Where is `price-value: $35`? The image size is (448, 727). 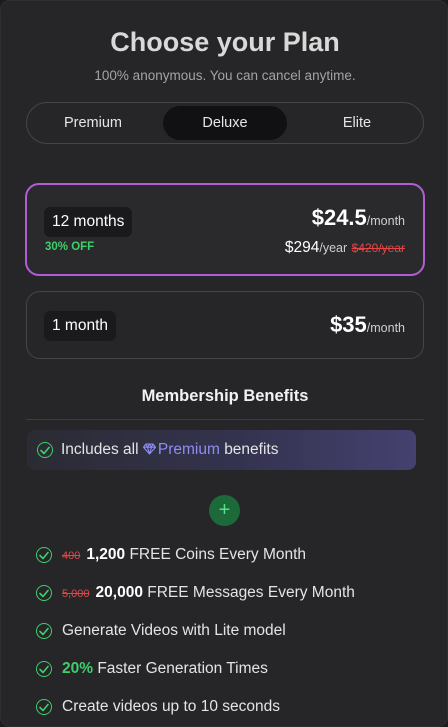 price-value: $35 is located at coordinates (348, 324).